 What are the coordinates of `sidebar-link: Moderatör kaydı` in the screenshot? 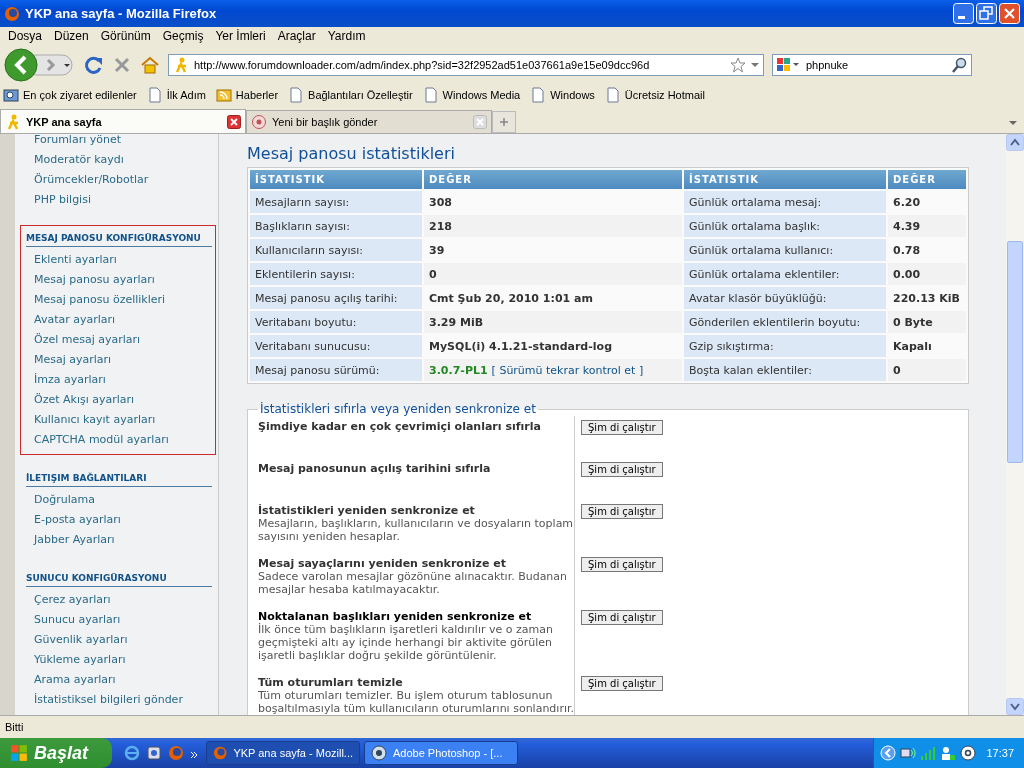 It's located at (118, 160).